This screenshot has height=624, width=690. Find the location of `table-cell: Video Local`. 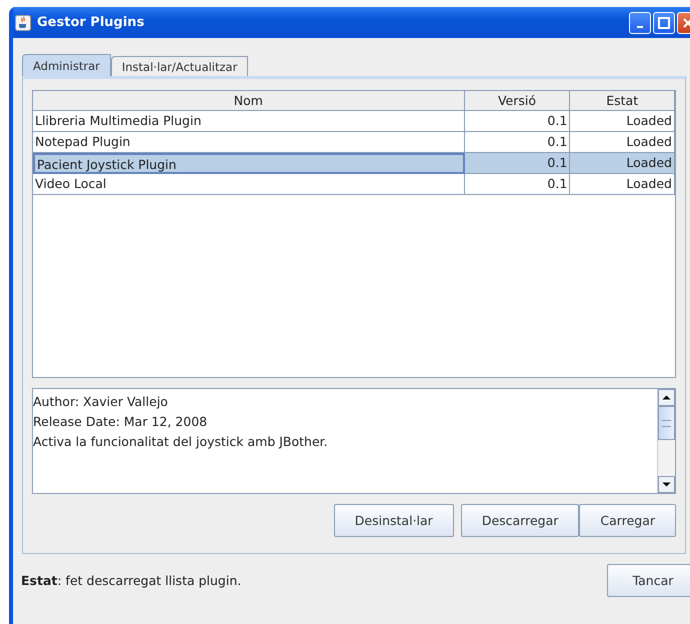

table-cell: Video Local is located at coordinates (249, 184).